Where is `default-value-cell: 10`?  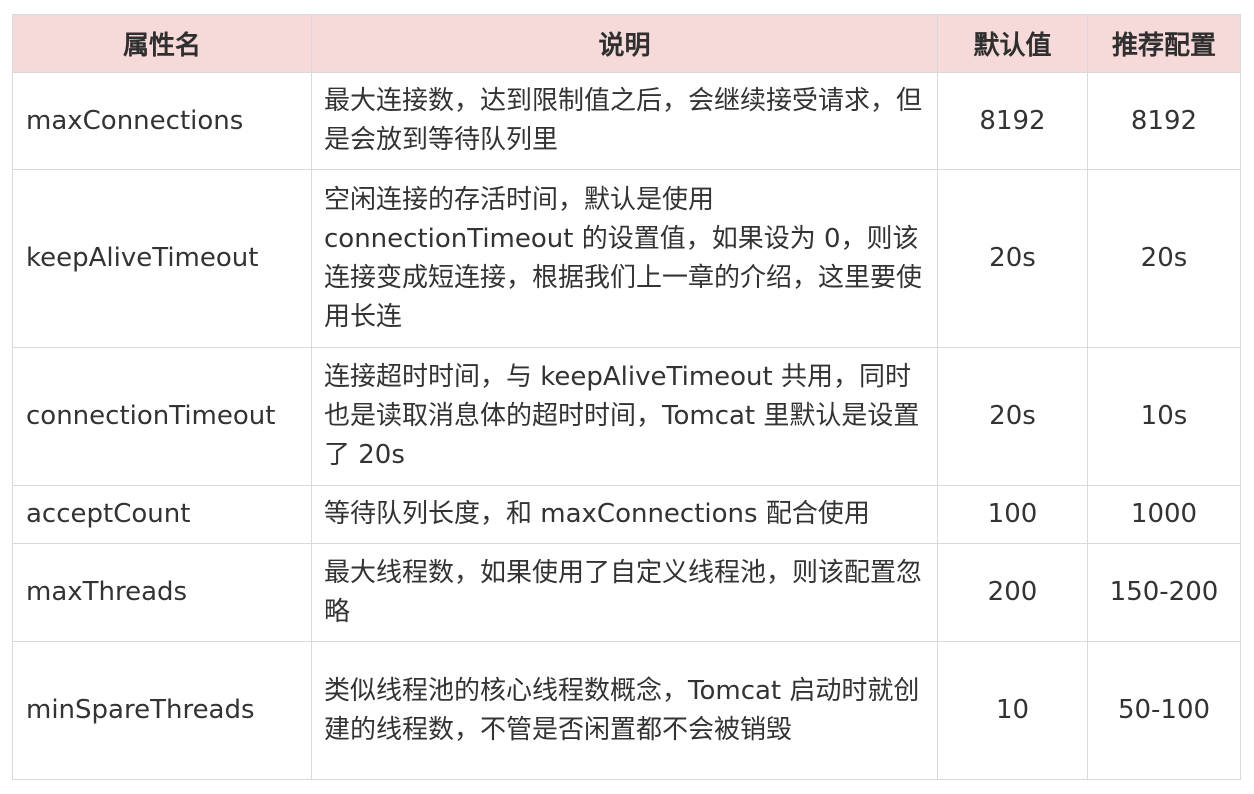 default-value-cell: 10 is located at coordinates (1012, 710).